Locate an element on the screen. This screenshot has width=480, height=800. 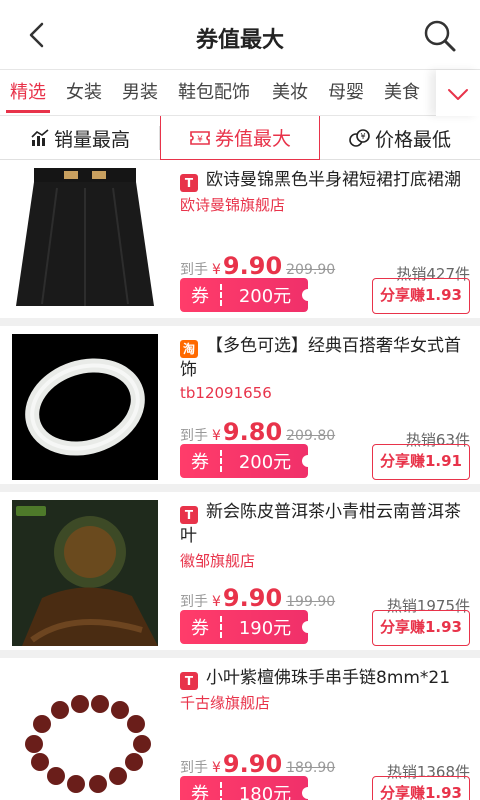
shop-name: tb12091656 is located at coordinates (325, 393).